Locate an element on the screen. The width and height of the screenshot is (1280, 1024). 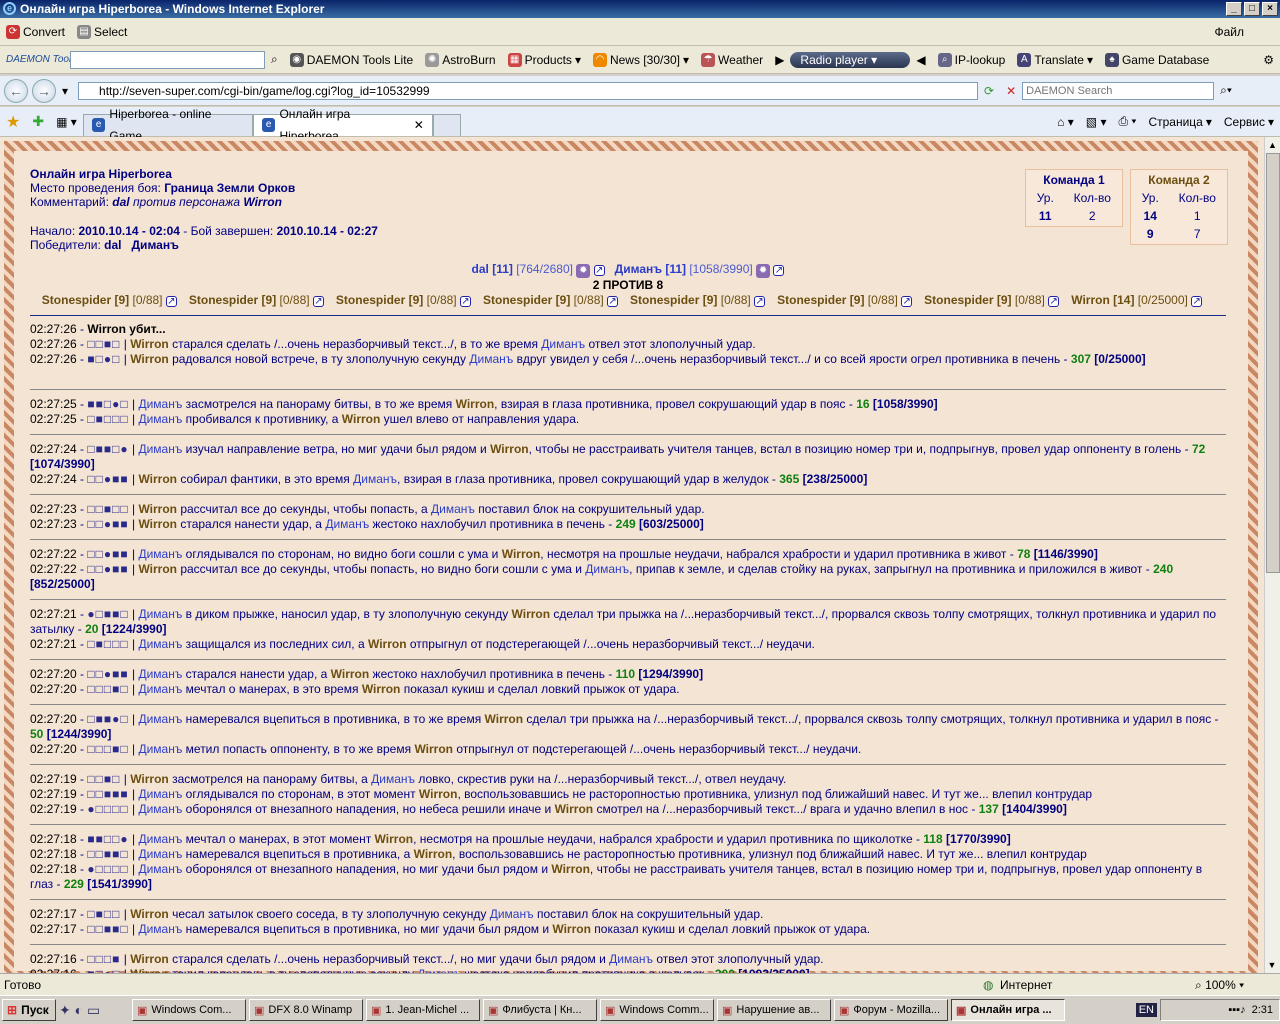
radio-player: Radio player ▾ is located at coordinates (850, 59).